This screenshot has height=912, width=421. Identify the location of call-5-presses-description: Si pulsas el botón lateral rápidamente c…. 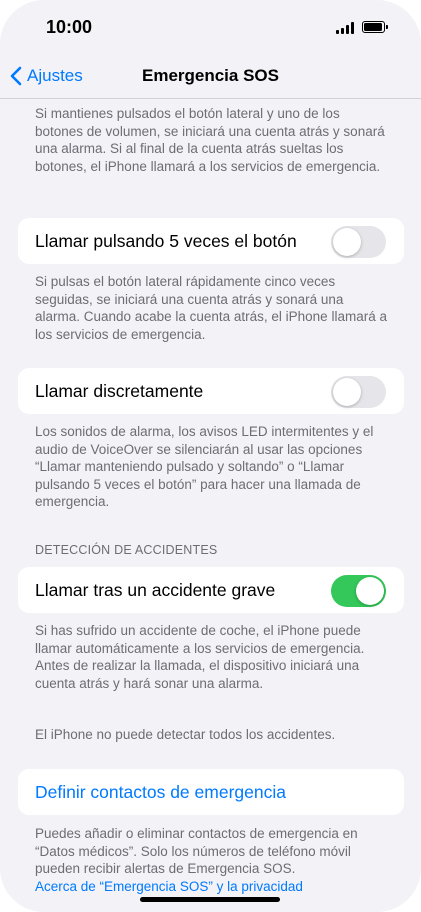
(211, 308).